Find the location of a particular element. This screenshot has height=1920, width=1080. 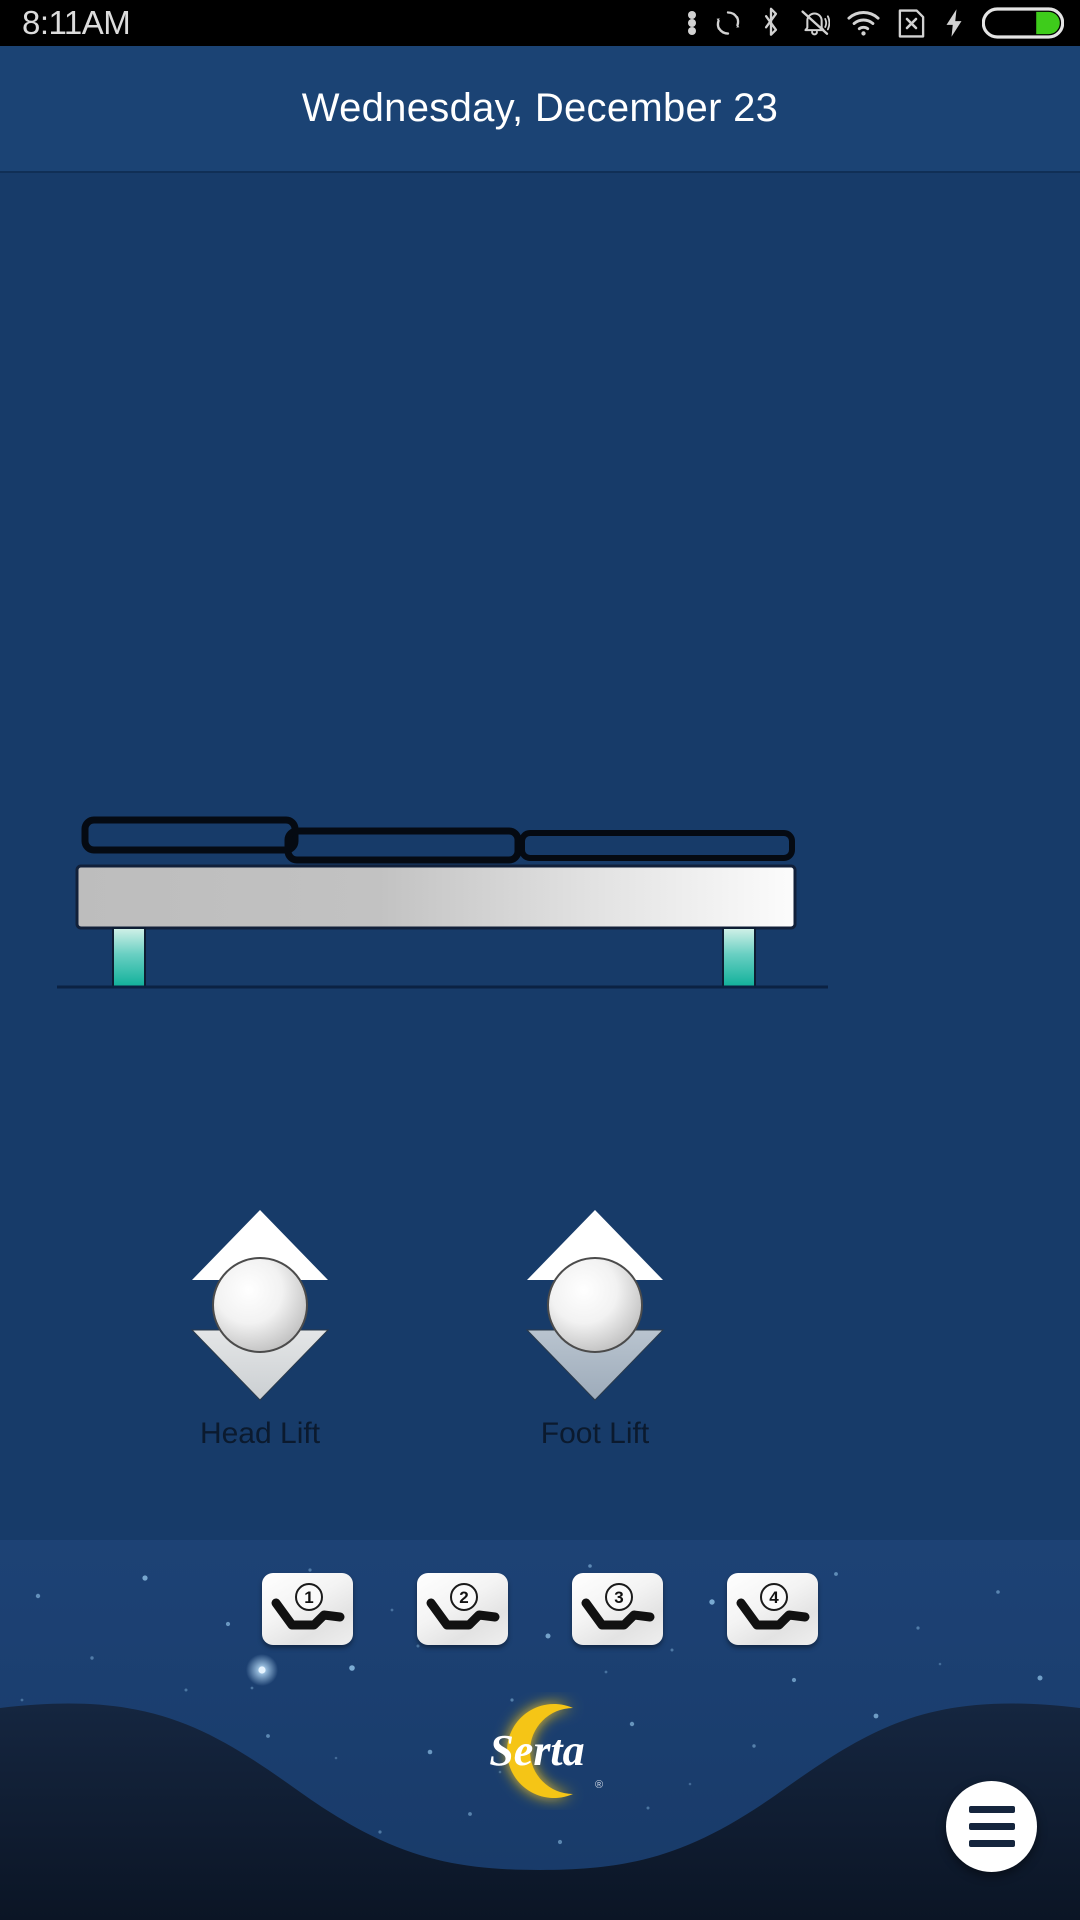

status-bar: 8:11AM is located at coordinates (540, 23).